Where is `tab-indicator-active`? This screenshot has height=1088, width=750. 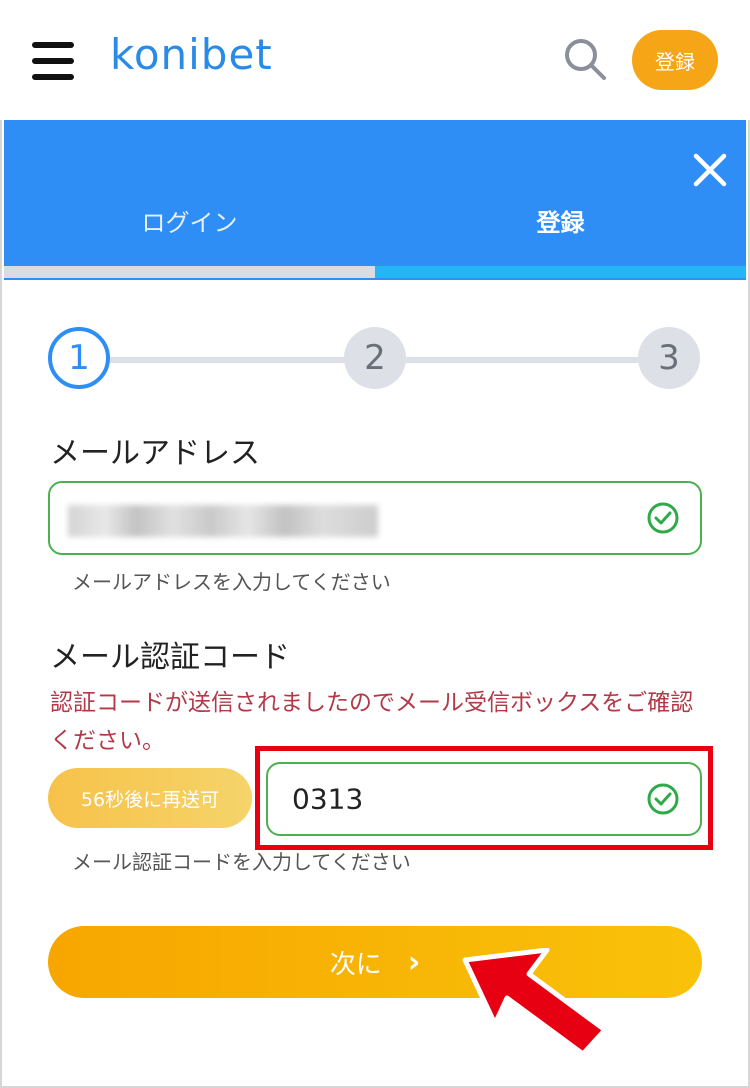 tab-indicator-active is located at coordinates (560, 272).